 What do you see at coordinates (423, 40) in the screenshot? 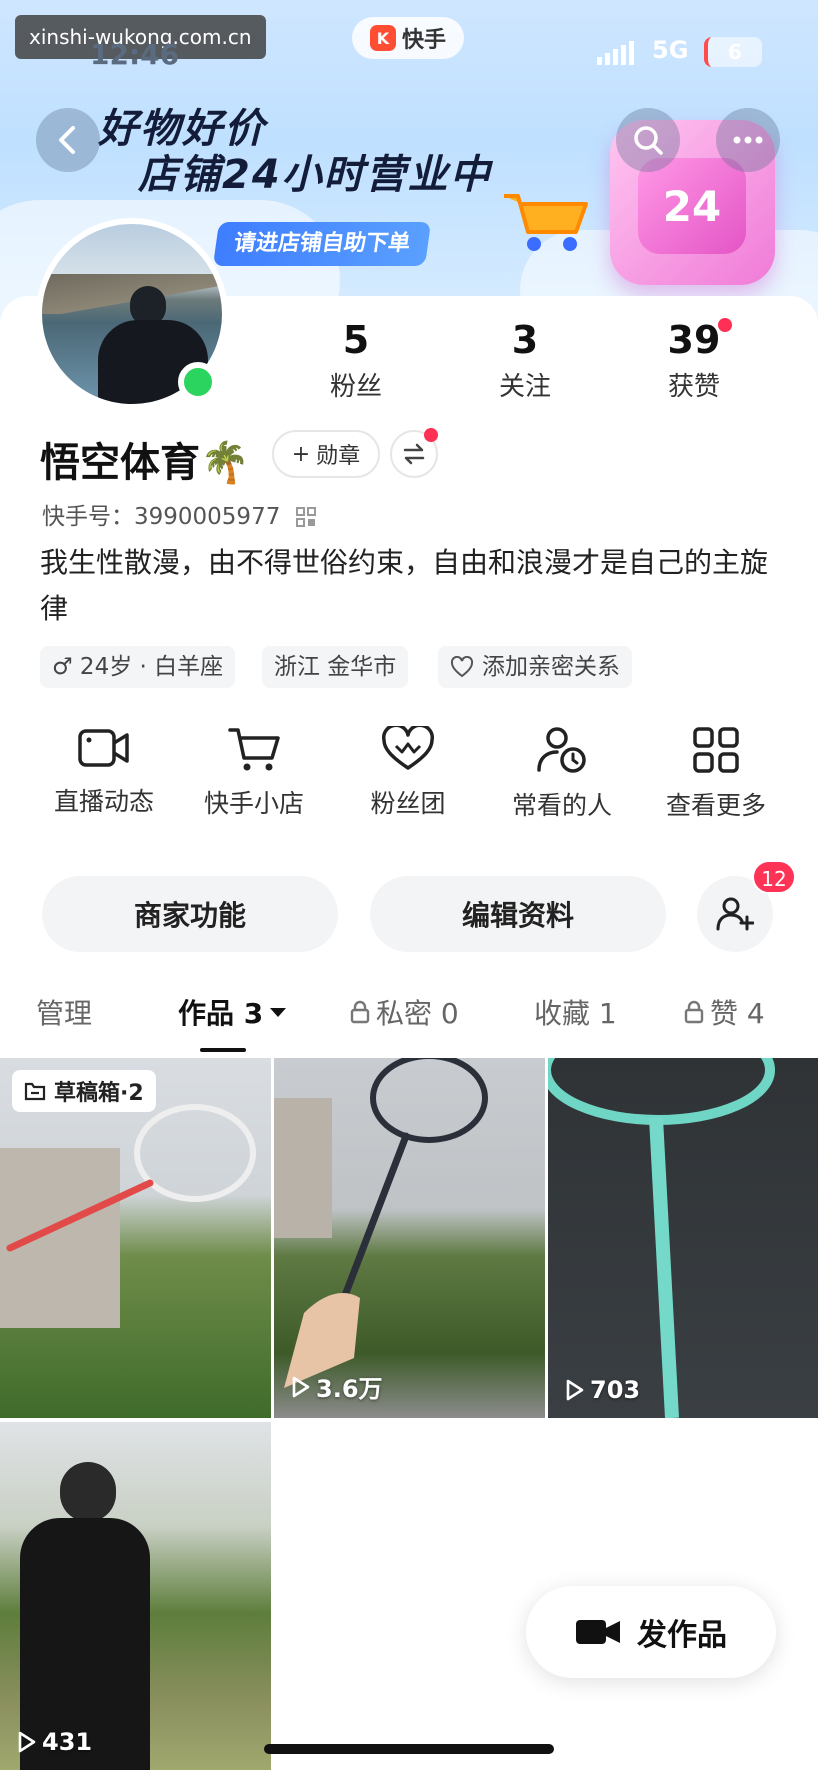
I see `app-name: 快手` at bounding box center [423, 40].